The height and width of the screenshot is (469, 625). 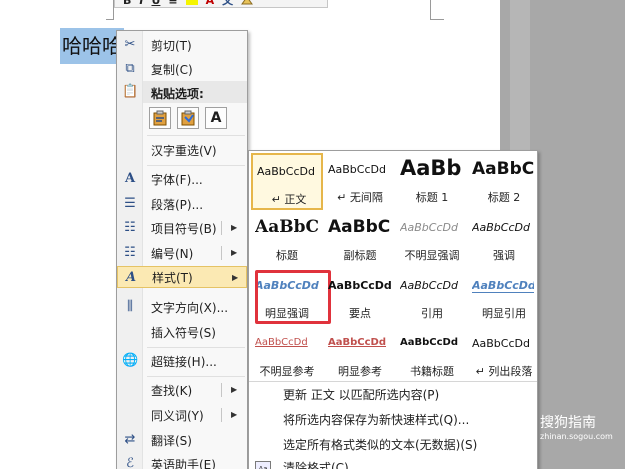 What do you see at coordinates (182, 228) in the screenshot?
I see `menu-item-bullets: ☷ 项目符号(B) ▶` at bounding box center [182, 228].